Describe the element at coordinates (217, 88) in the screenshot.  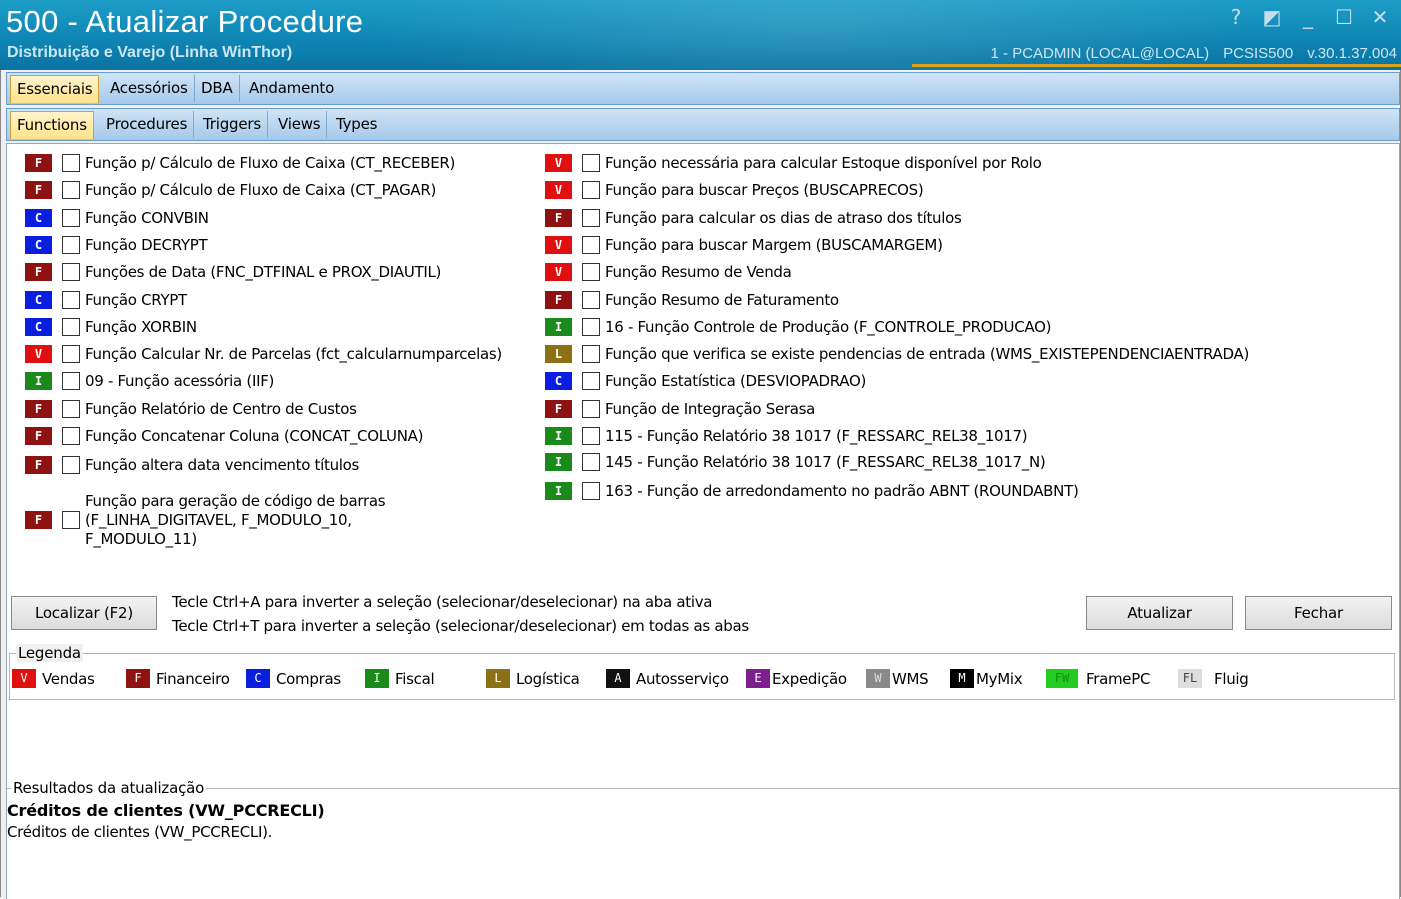
I see `tab-dba: DBA` at that location.